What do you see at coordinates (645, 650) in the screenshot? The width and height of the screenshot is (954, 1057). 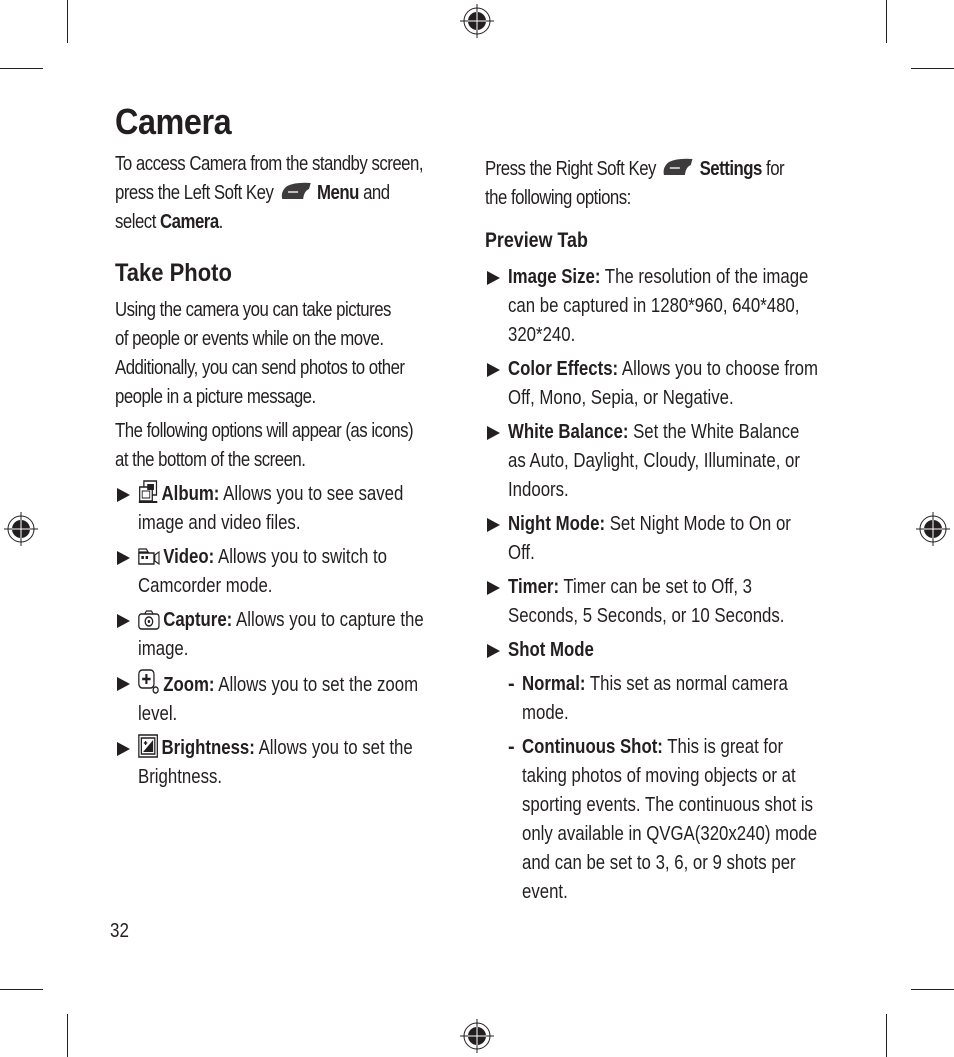 I see `setting-line: Shot Mode` at bounding box center [645, 650].